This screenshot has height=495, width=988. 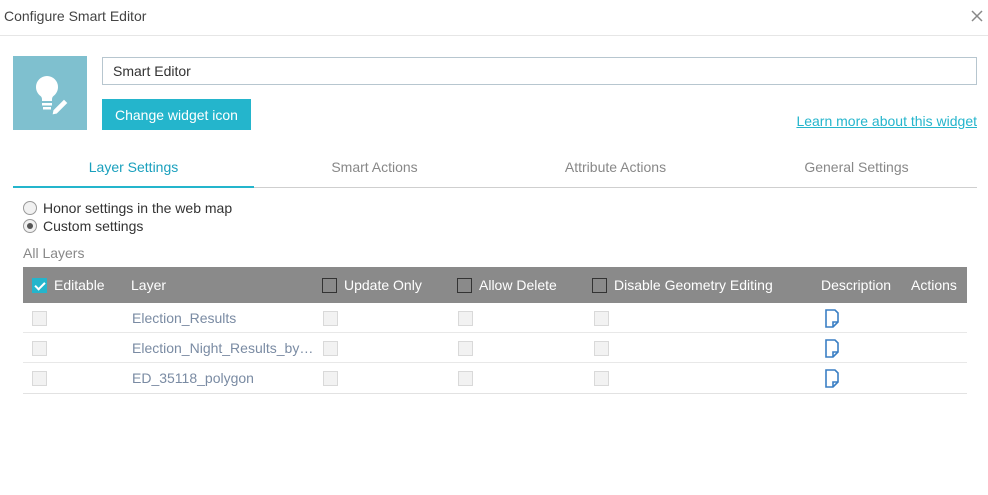 I want to click on all-layers-heading: All Layers, so click(x=54, y=253).